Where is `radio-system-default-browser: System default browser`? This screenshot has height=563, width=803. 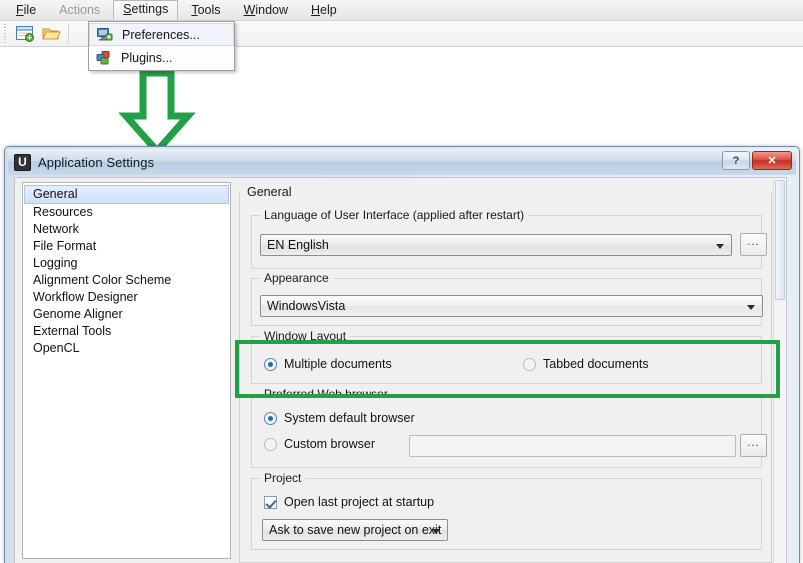
radio-system-default-browser: System default browser is located at coordinates (339, 418).